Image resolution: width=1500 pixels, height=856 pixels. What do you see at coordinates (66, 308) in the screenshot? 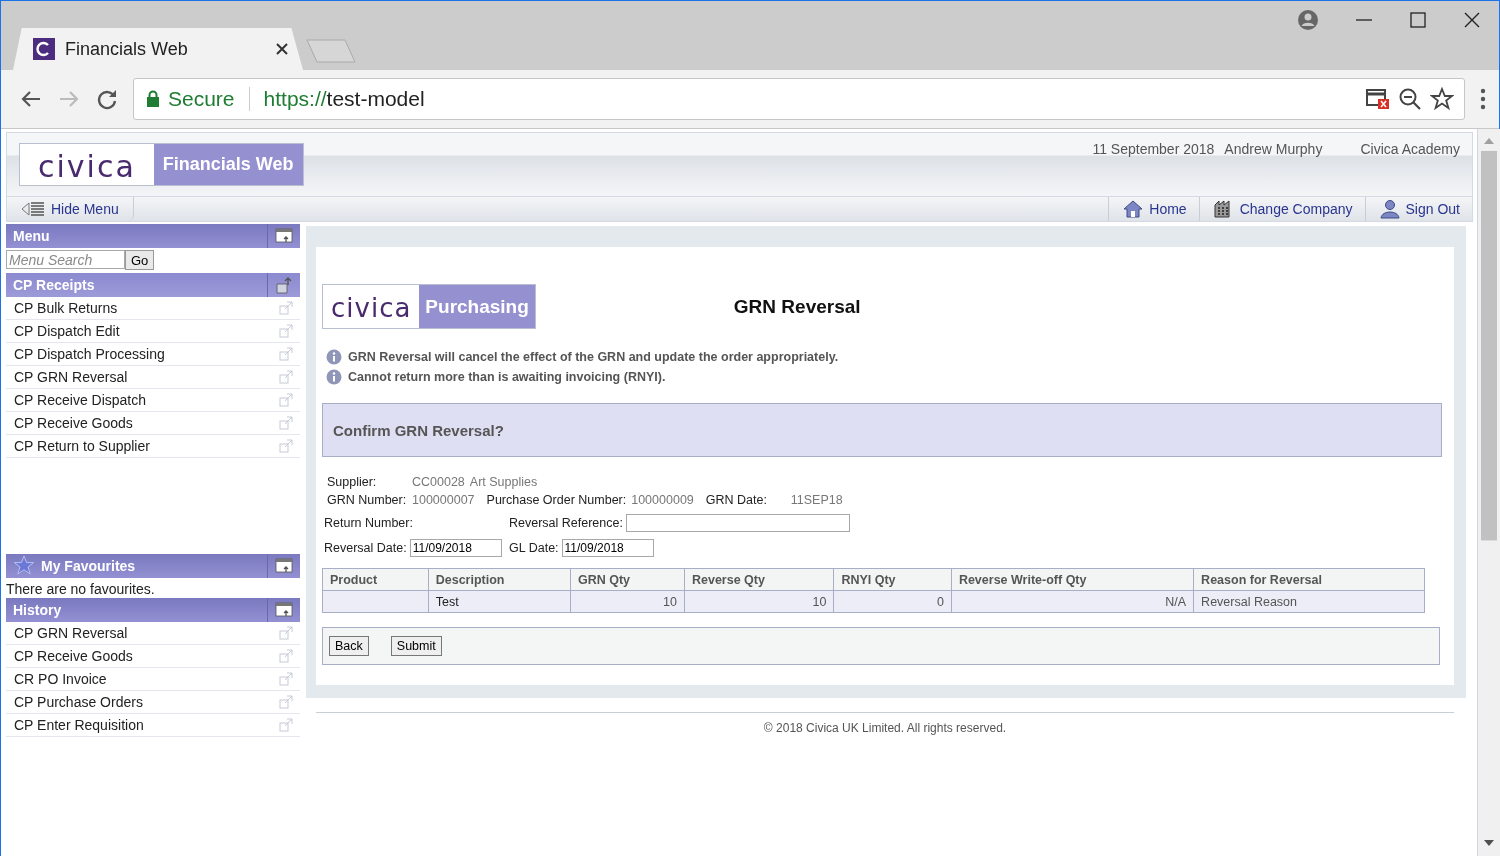
I see `menu-item-label: CP Bulk Returns` at bounding box center [66, 308].